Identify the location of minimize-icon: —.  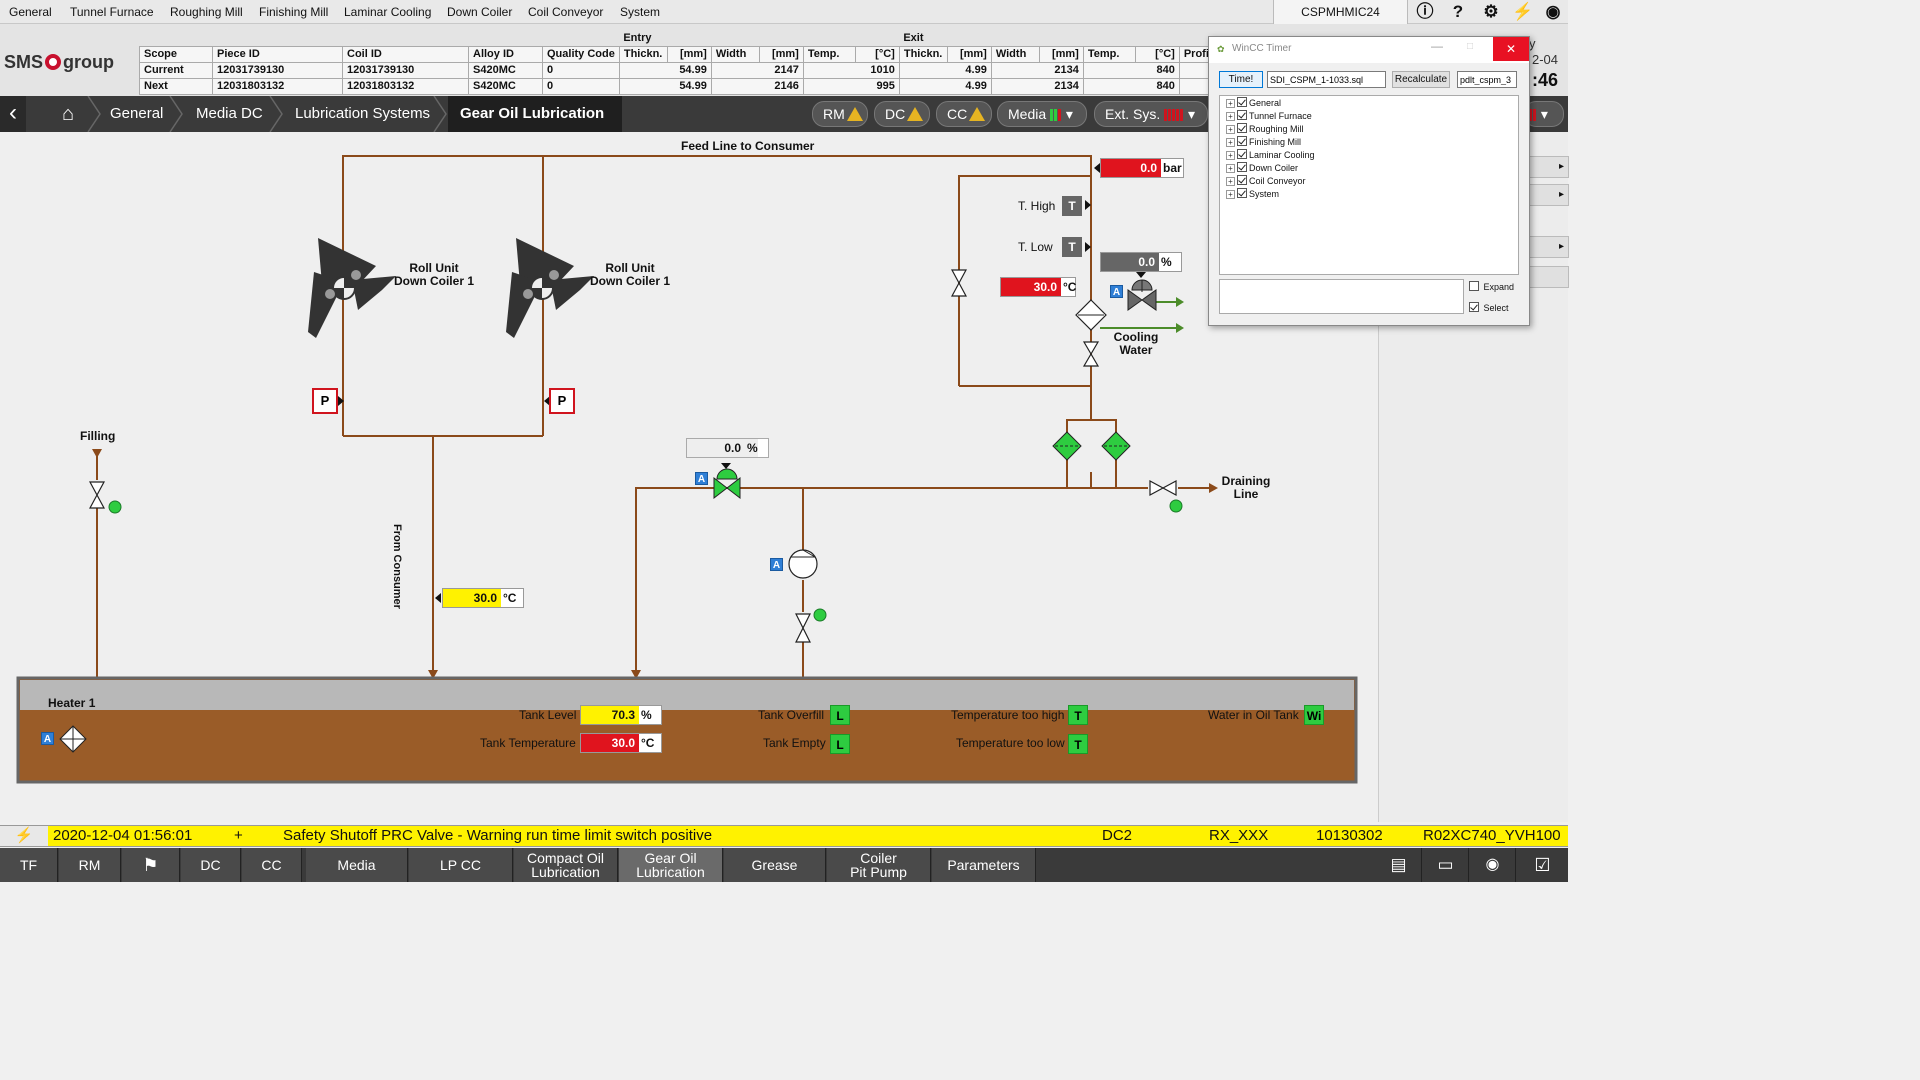
(1437, 46).